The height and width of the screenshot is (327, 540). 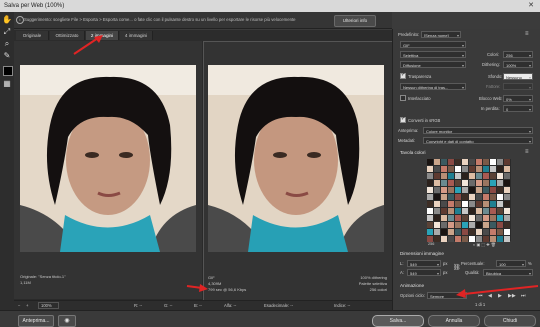 I want to click on preview-select: Colore monitor, so click(x=478, y=130).